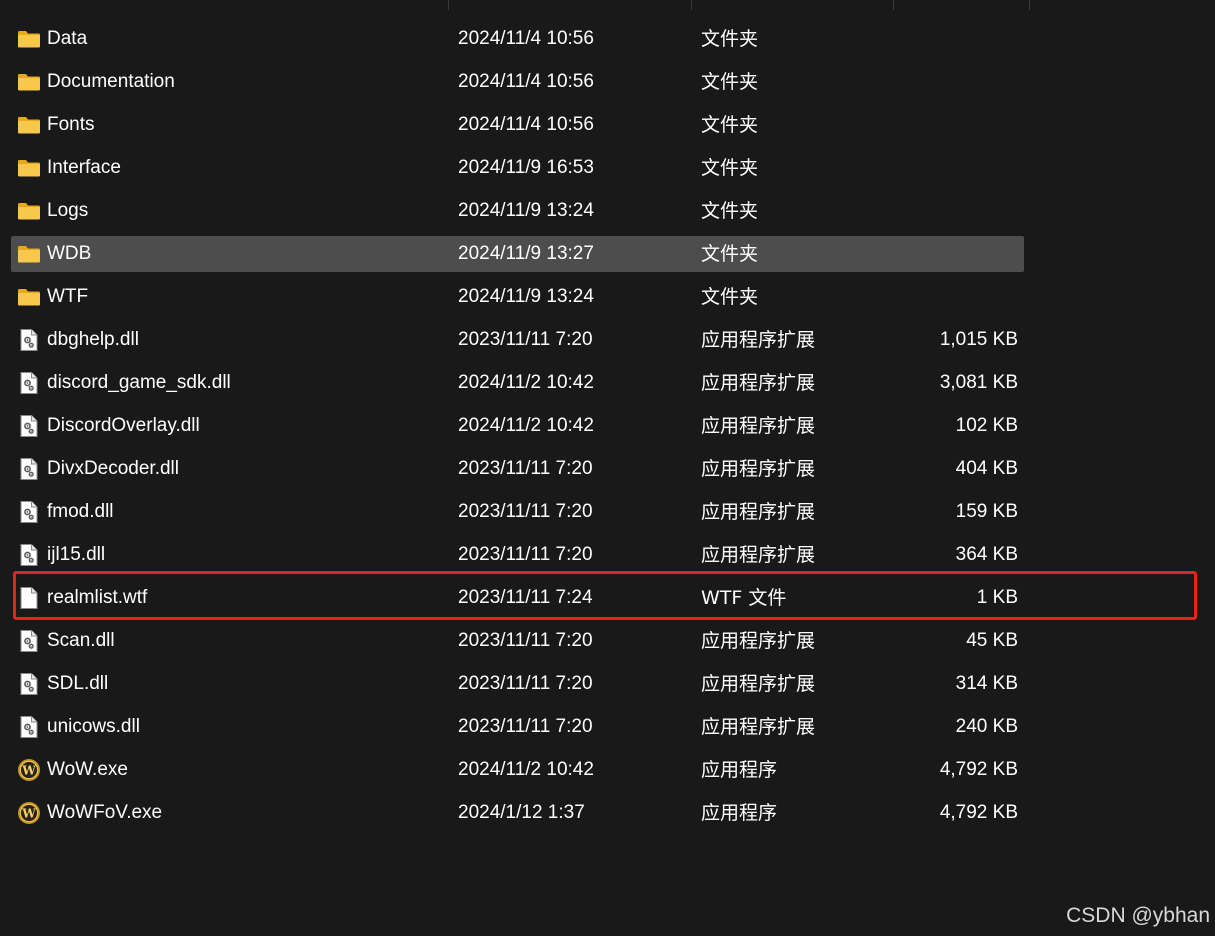 Image resolution: width=1215 pixels, height=936 pixels. I want to click on file-name: ijl15.dll, so click(76, 554).